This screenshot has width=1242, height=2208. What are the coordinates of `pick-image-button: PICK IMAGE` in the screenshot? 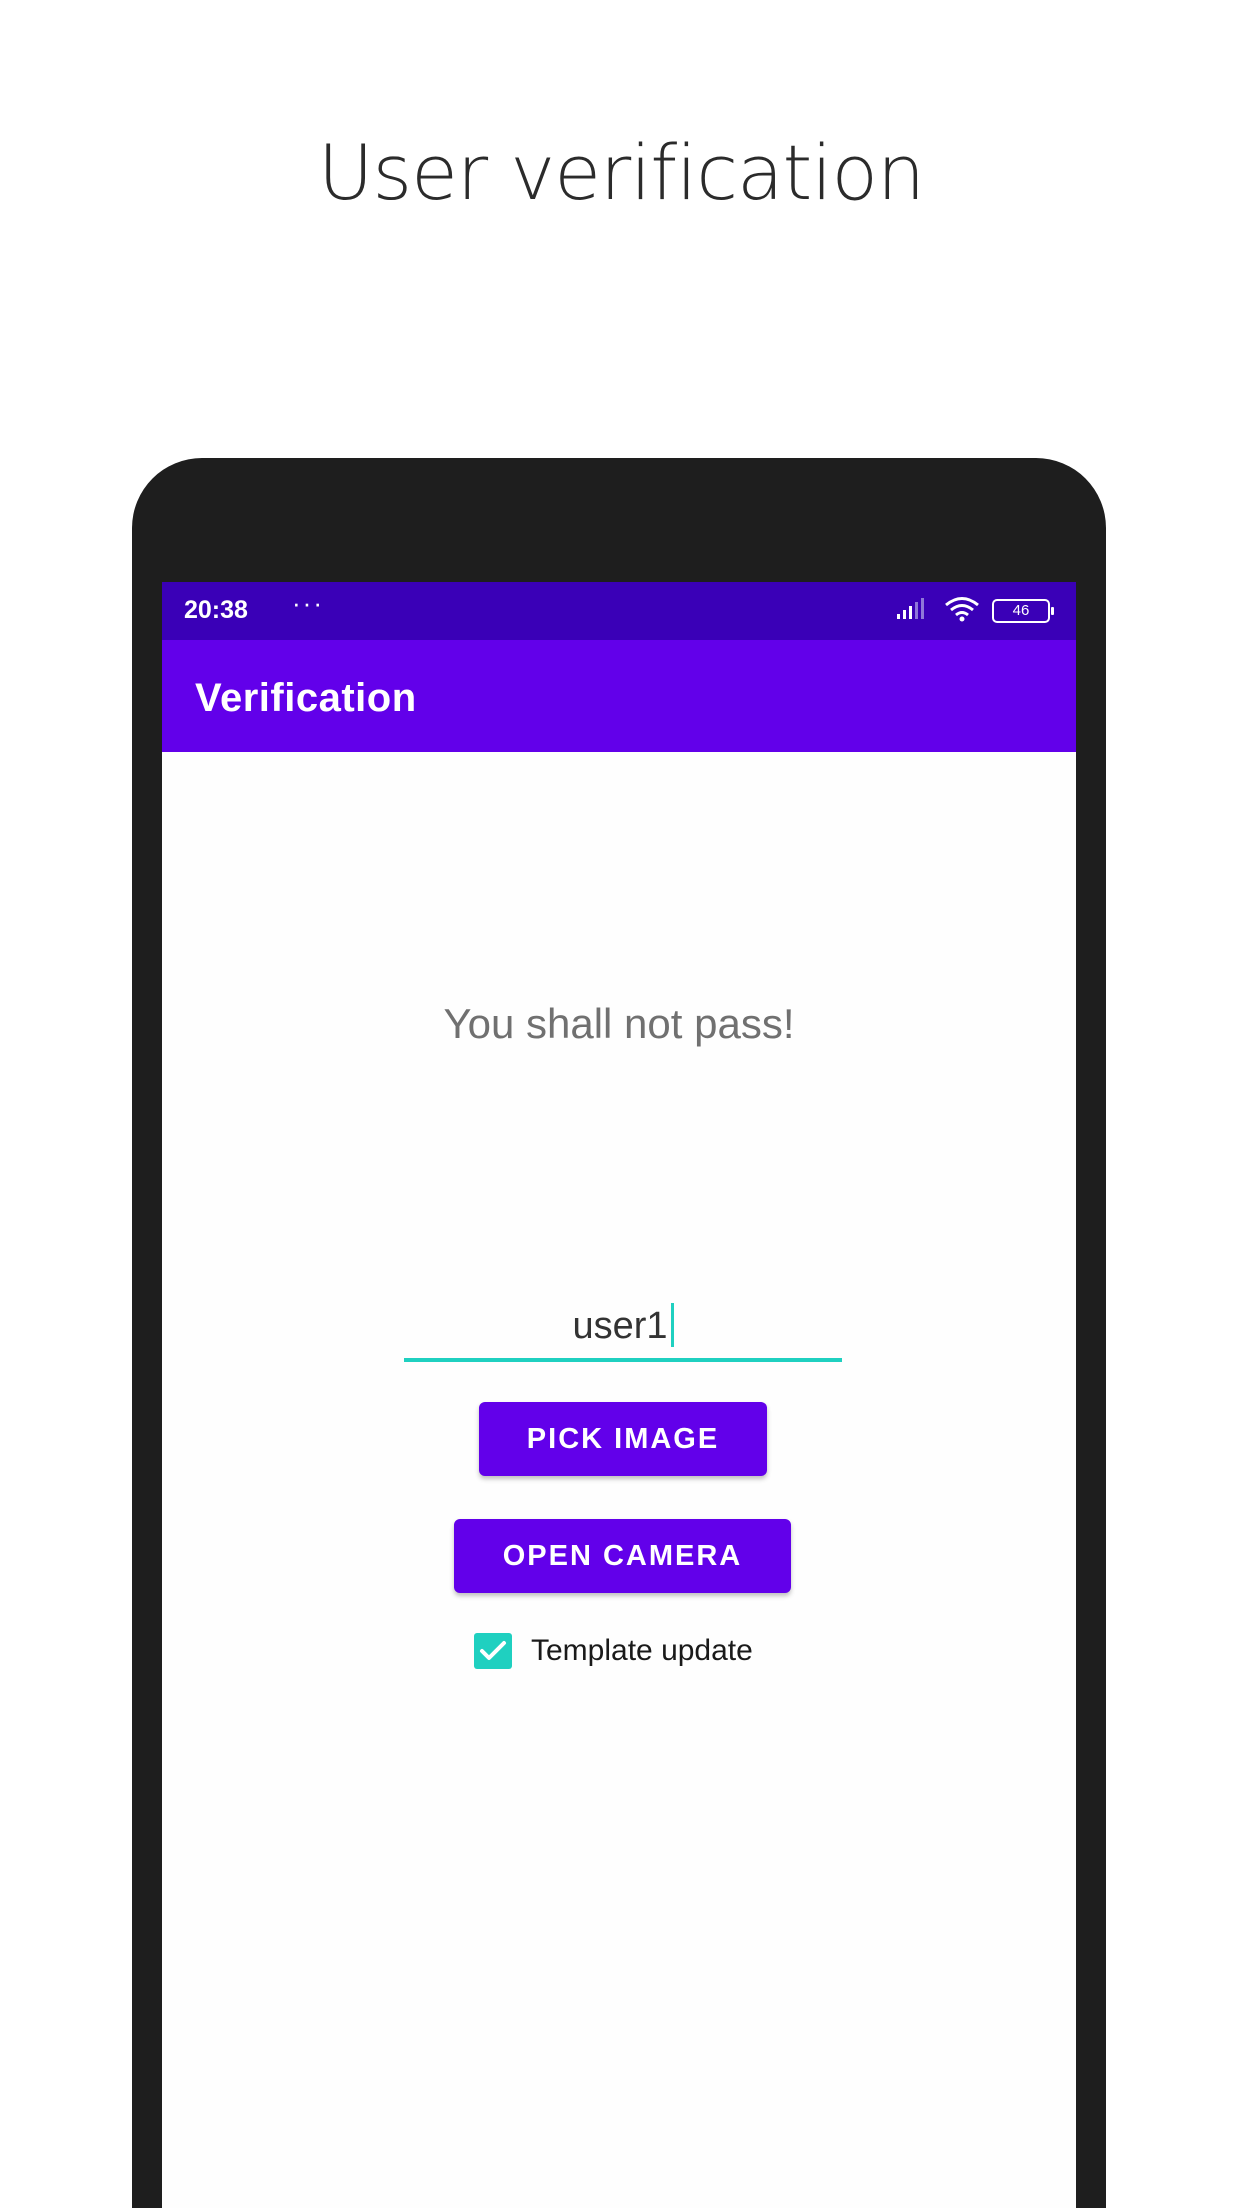 It's located at (623, 1439).